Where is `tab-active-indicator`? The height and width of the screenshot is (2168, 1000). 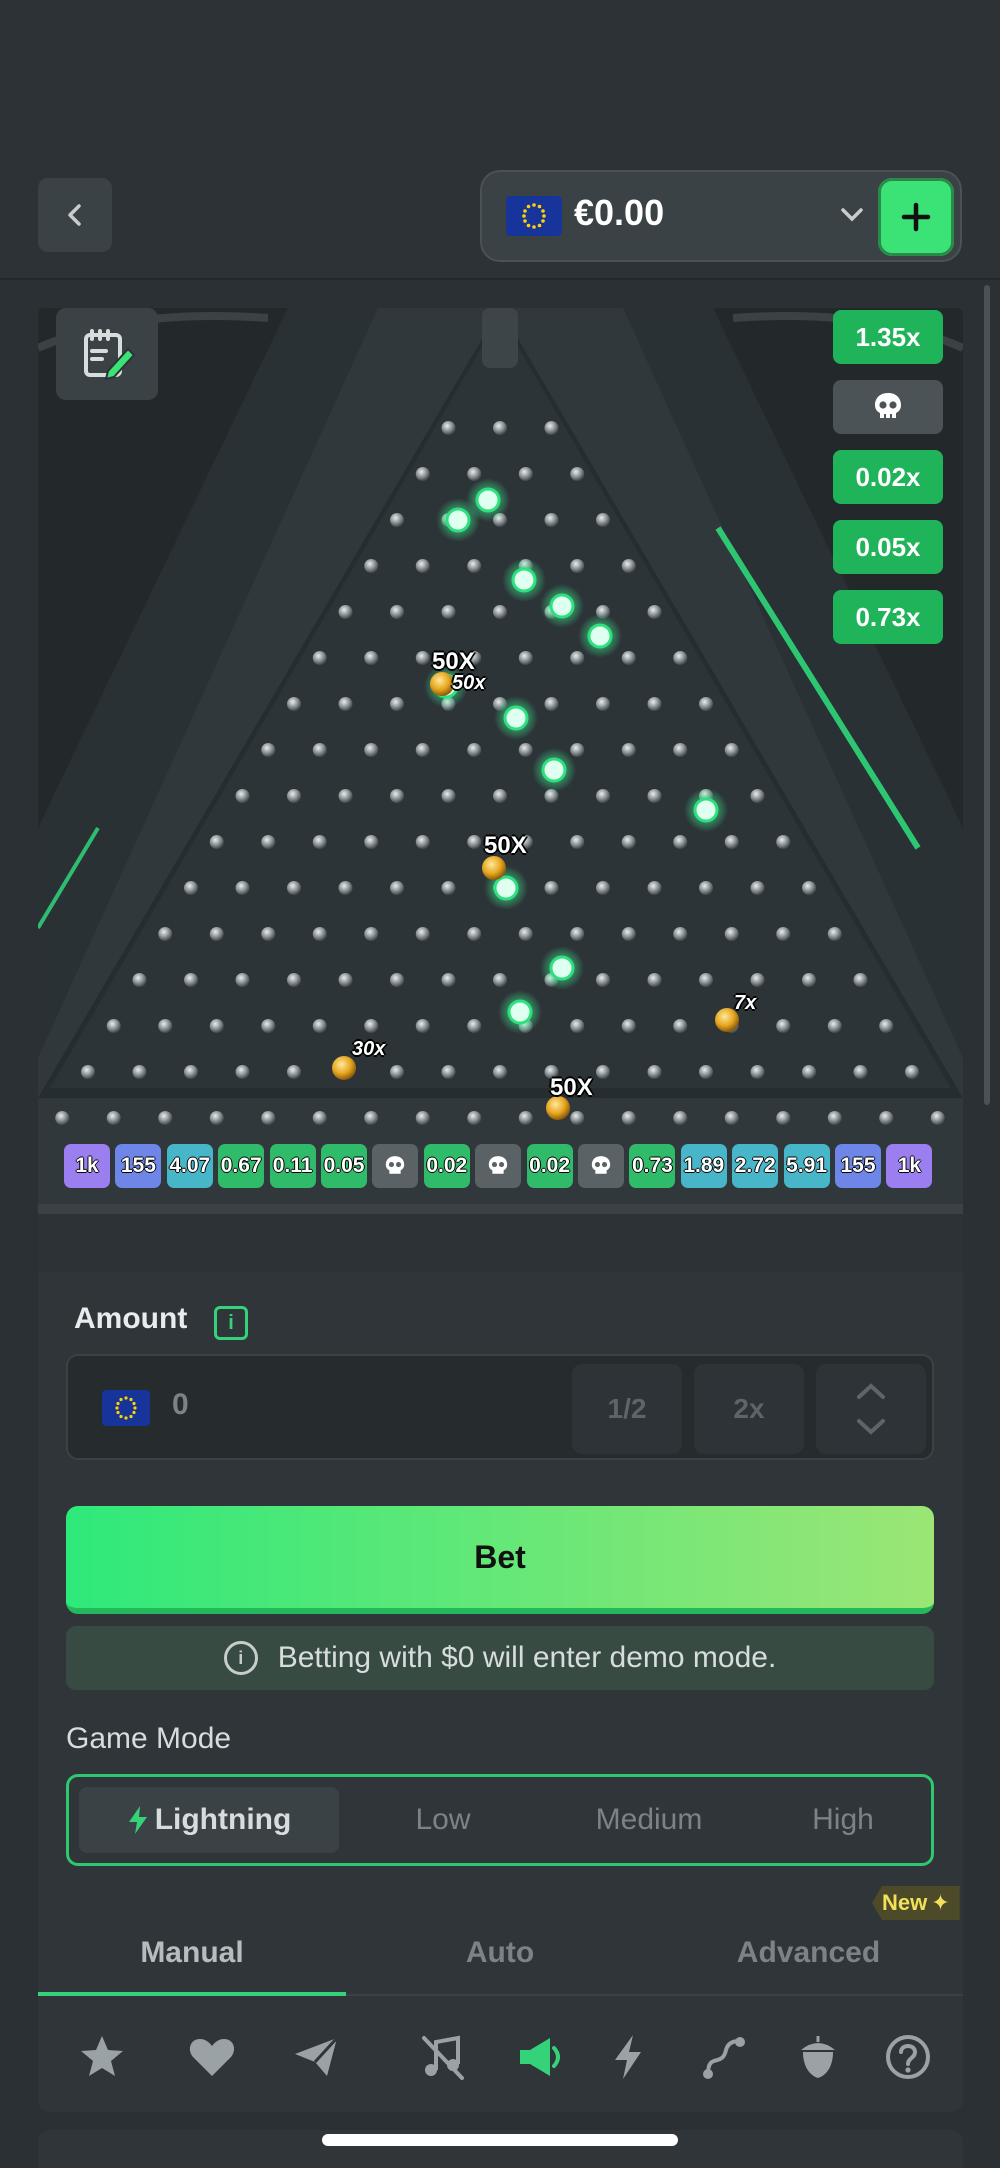
tab-active-indicator is located at coordinates (192, 1994).